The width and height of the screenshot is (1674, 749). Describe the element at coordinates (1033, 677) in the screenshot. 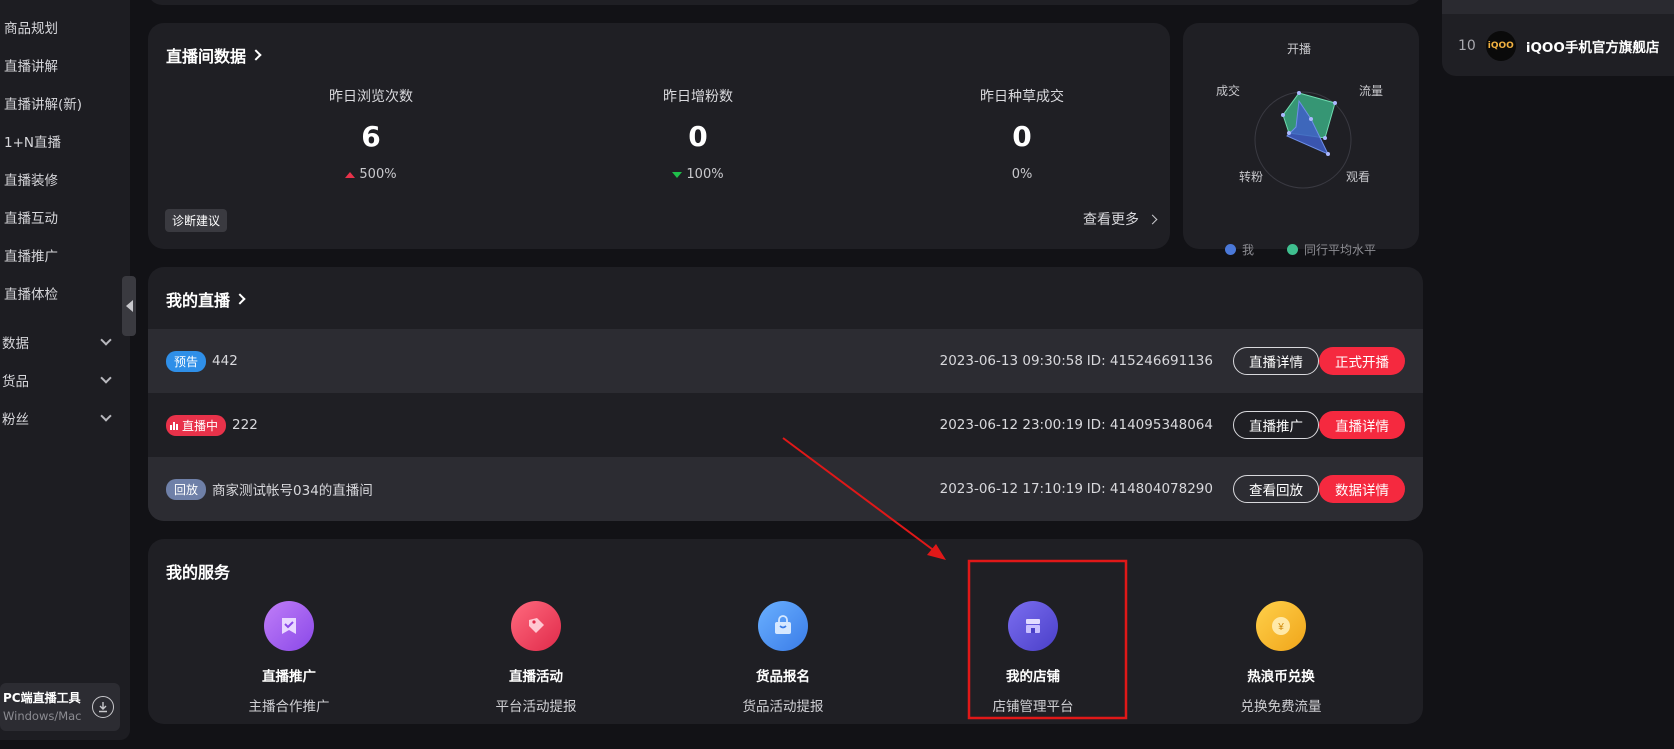

I see `service-name: 我的店铺` at that location.